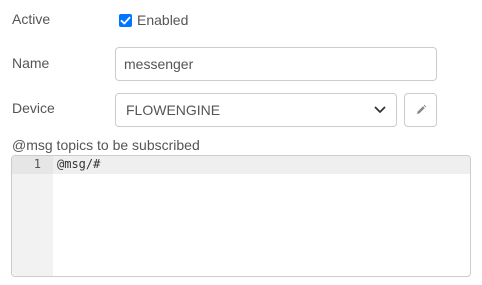  What do you see at coordinates (32, 216) in the screenshot?
I see `editor-gutter: 1` at bounding box center [32, 216].